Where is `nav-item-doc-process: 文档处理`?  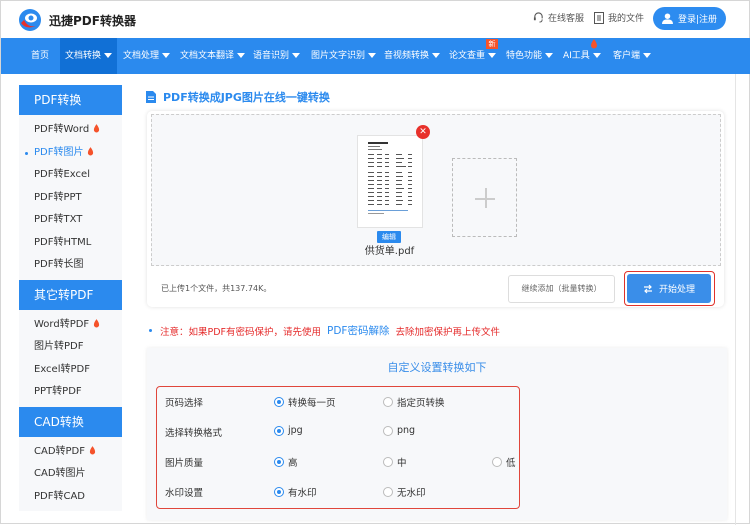
nav-item-doc-process: 文档处理 is located at coordinates (147, 56).